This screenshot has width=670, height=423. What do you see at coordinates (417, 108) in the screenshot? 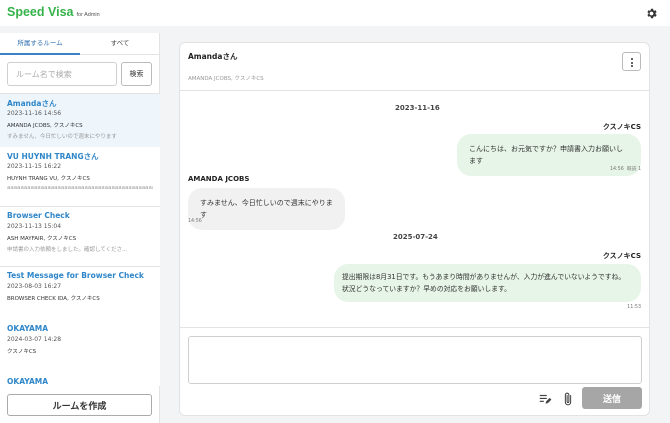
I see `date-separator: 2023-11-16` at bounding box center [417, 108].